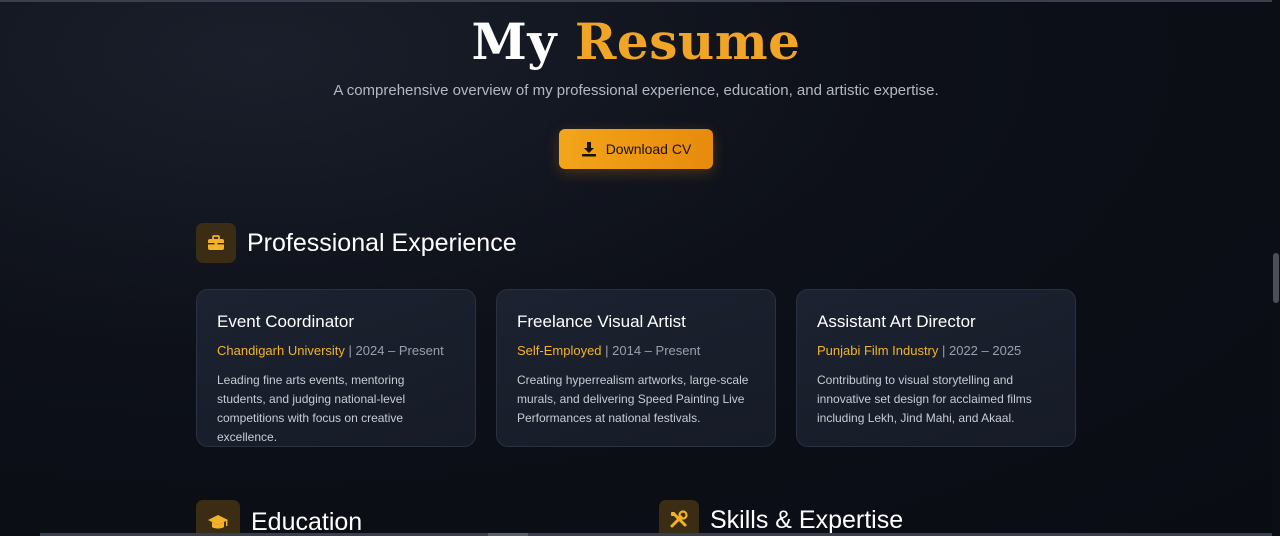 Image resolution: width=1280 pixels, height=536 pixels. I want to click on experience-role: Assistant Art Director, so click(896, 321).